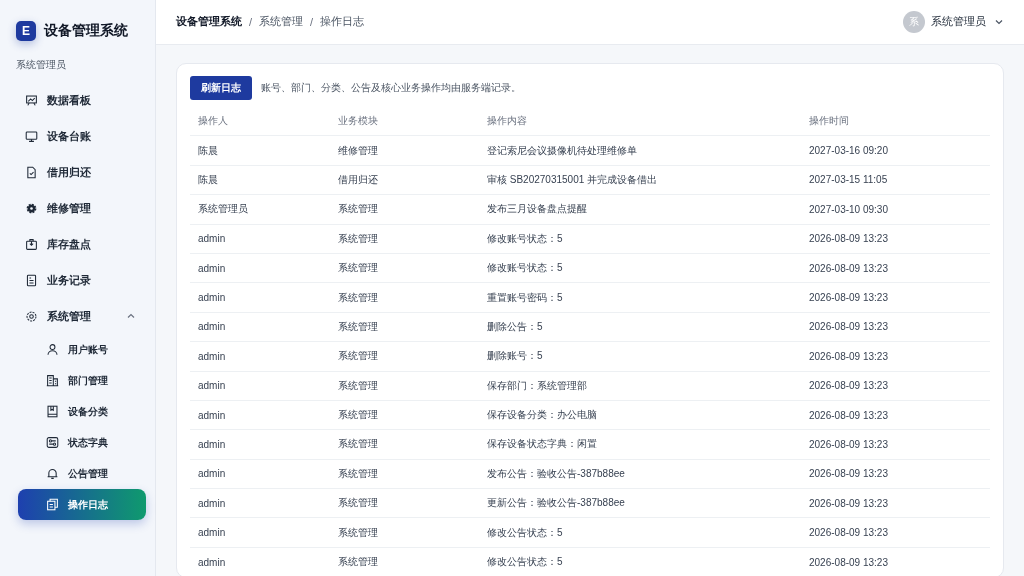 Image resolution: width=1024 pixels, height=576 pixels. Describe the element at coordinates (958, 22) in the screenshot. I see `user-name: 系统管理员` at that location.